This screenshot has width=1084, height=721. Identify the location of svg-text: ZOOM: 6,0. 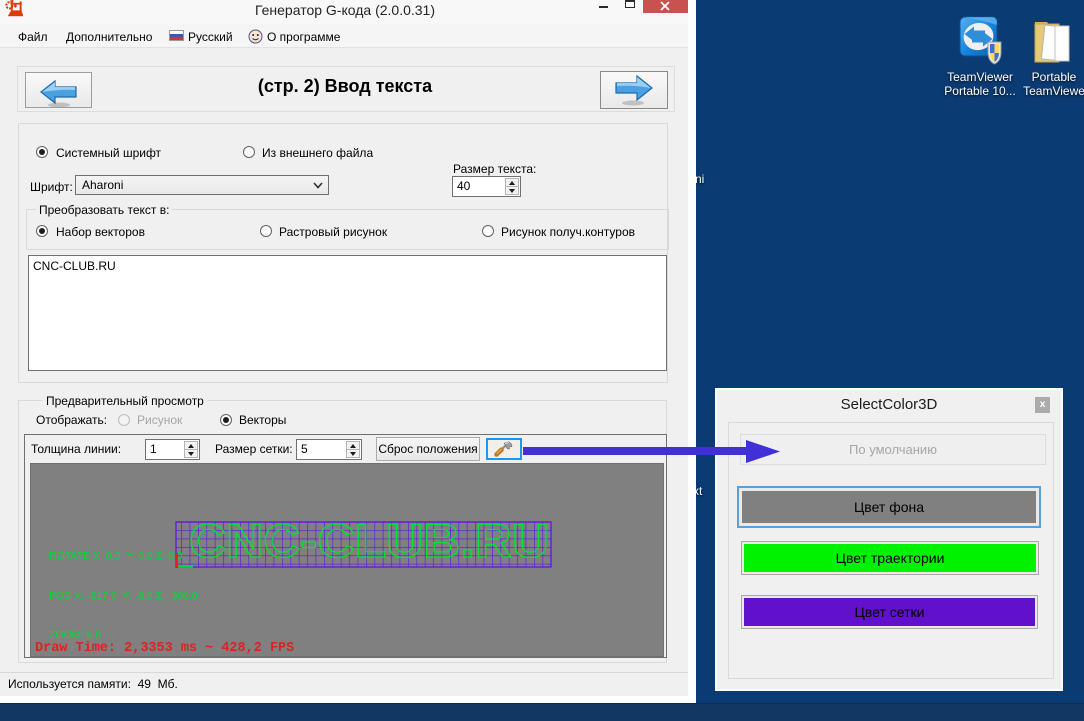
(75, 635).